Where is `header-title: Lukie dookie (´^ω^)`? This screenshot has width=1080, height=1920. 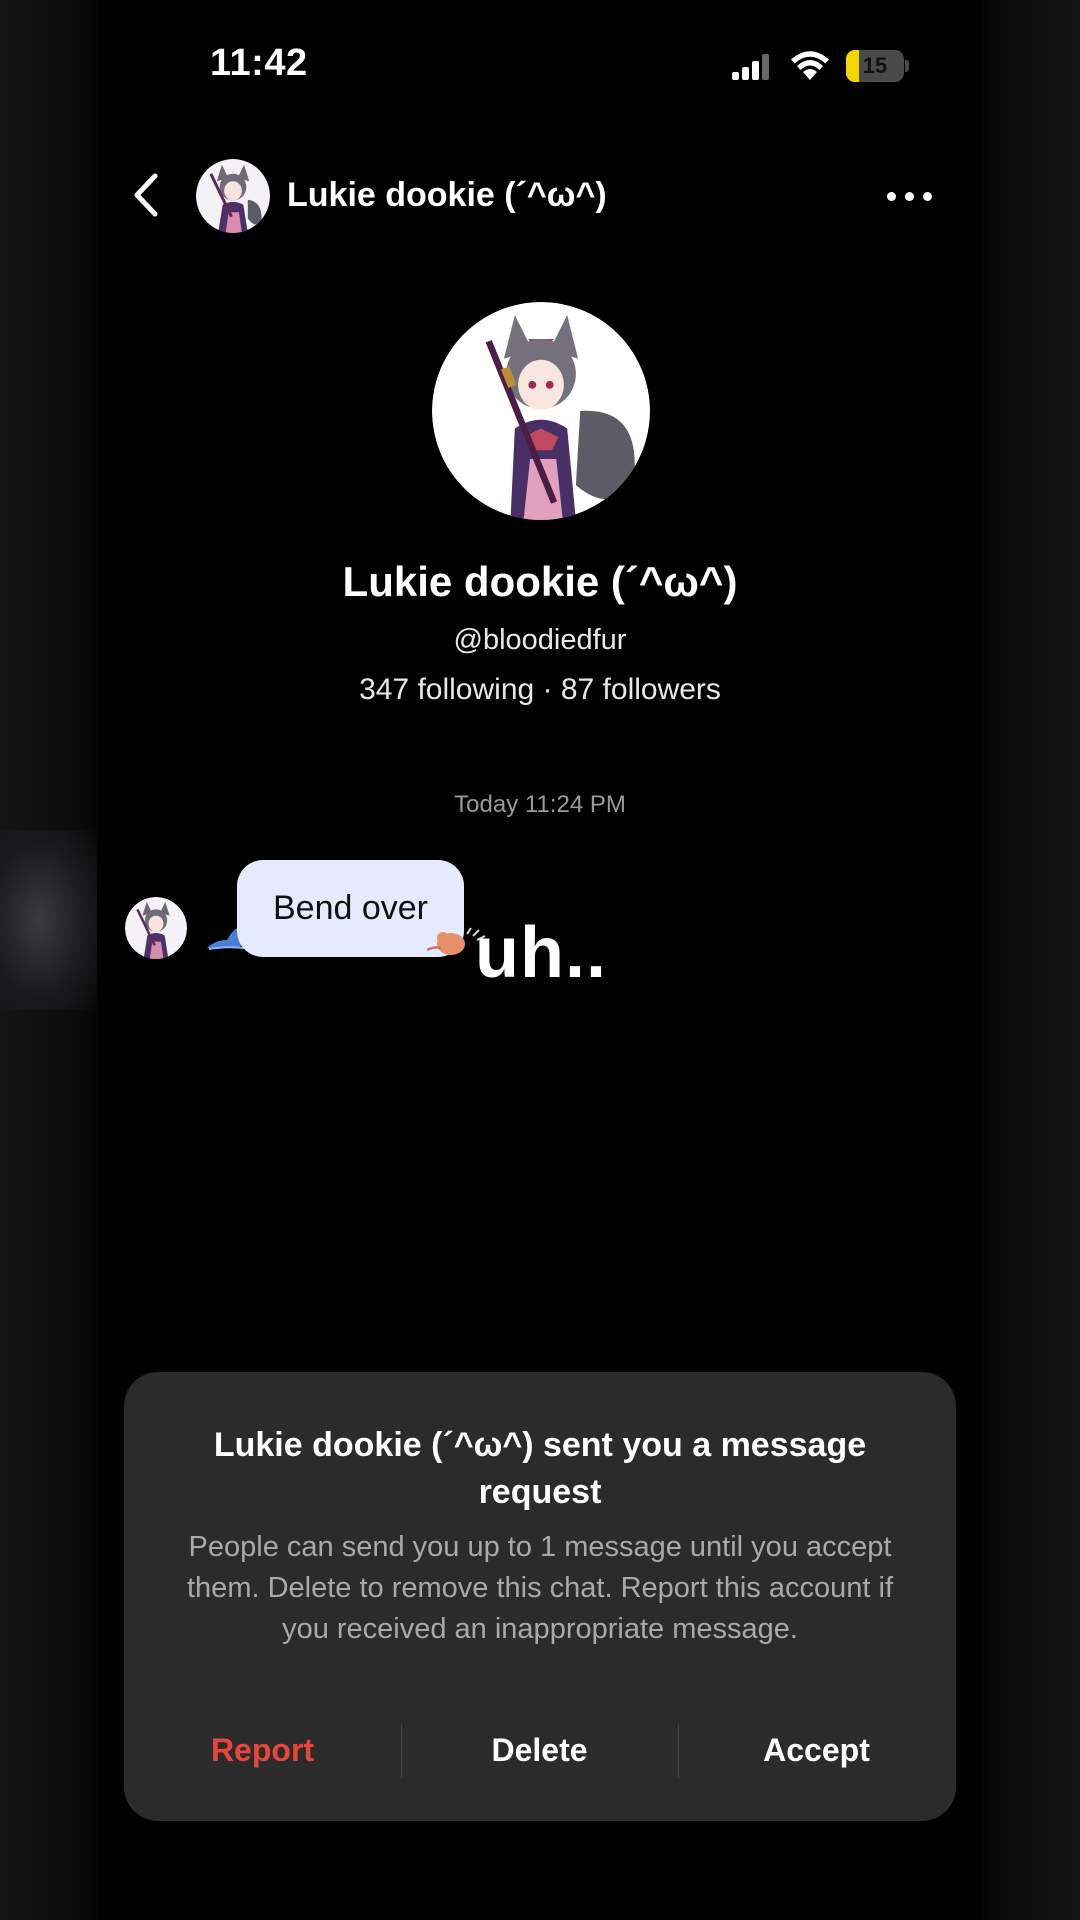
header-title: Lukie dookie (´^ω^) is located at coordinates (447, 195).